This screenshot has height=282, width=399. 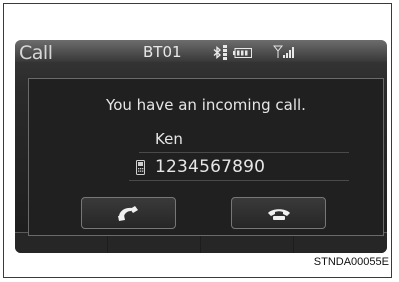 I want to click on caller-phone-number: 1234567890, so click(x=210, y=167).